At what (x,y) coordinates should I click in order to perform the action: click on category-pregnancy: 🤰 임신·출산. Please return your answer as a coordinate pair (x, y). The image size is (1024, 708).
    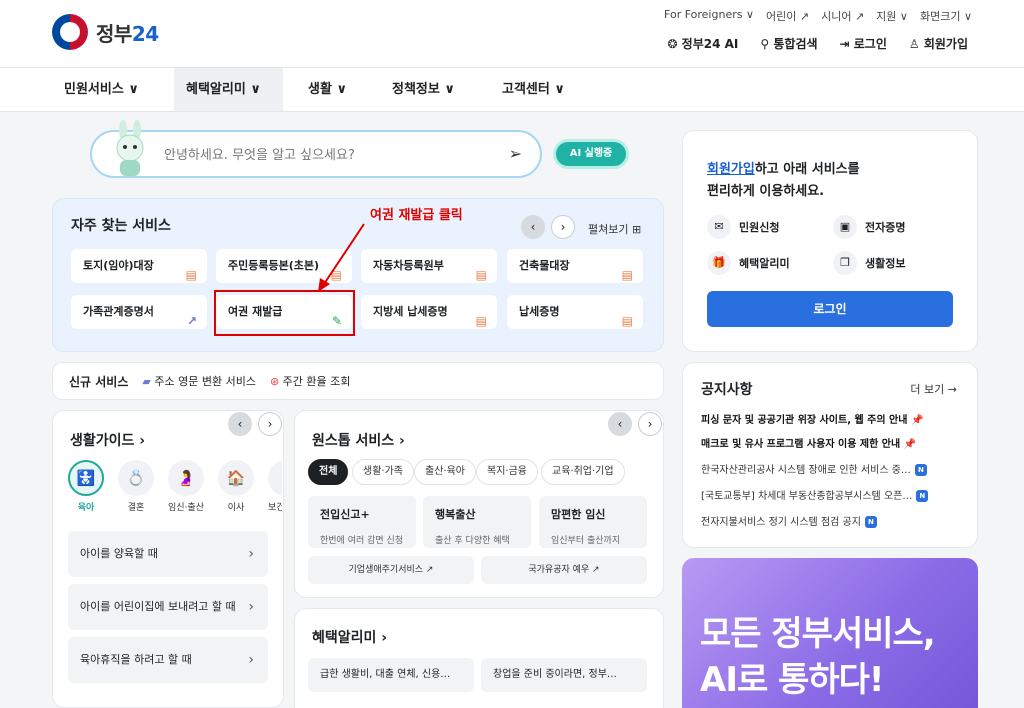
    Looking at the image, I should click on (186, 486).